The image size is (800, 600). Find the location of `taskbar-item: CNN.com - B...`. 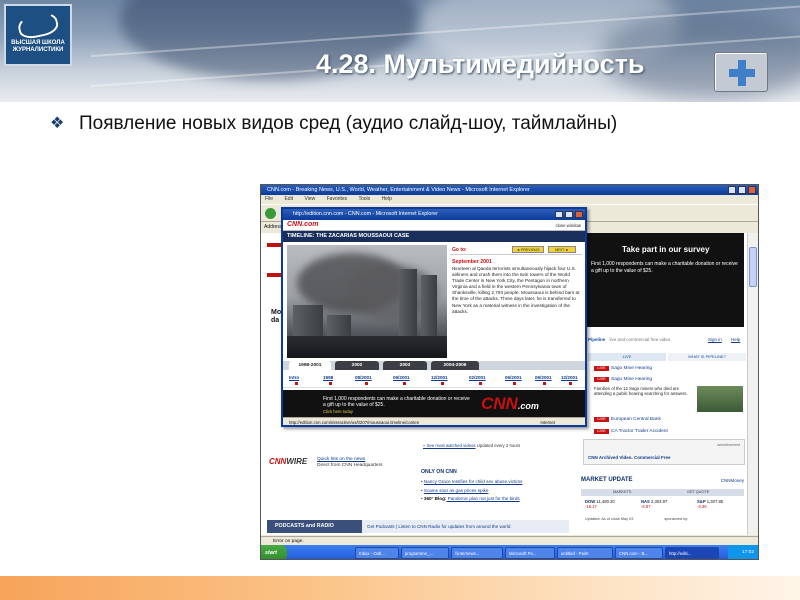

taskbar-item: CNN.com - B... is located at coordinates (639, 553).